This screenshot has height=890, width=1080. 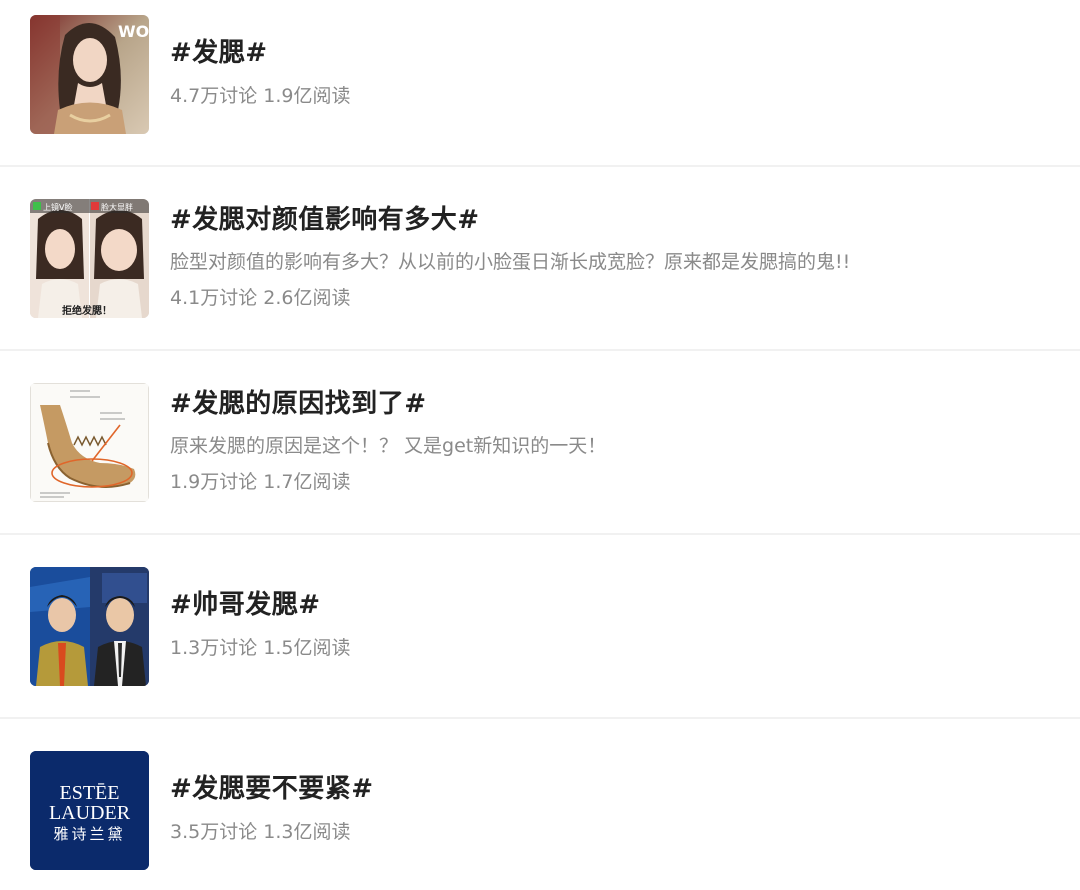 I want to click on red-carpet-photo: WO, so click(x=89, y=74).